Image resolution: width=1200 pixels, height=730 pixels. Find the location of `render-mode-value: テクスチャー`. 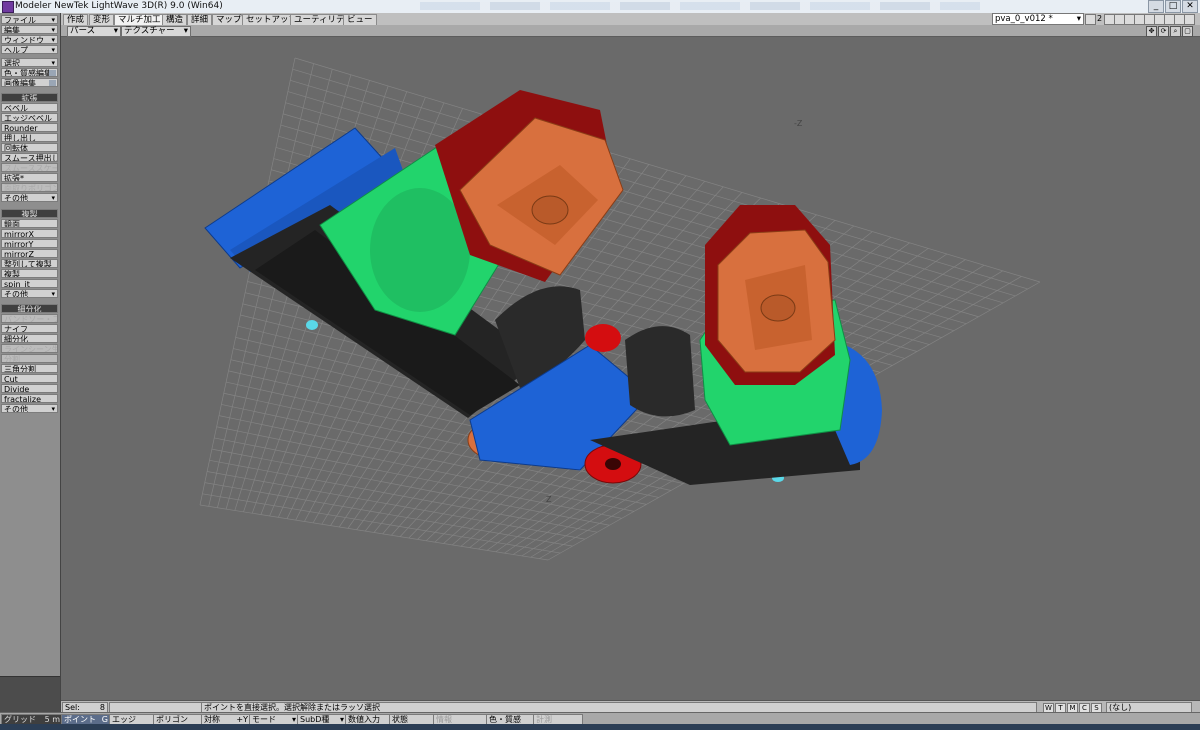

render-mode-value: テクスチャー is located at coordinates (149, 31).